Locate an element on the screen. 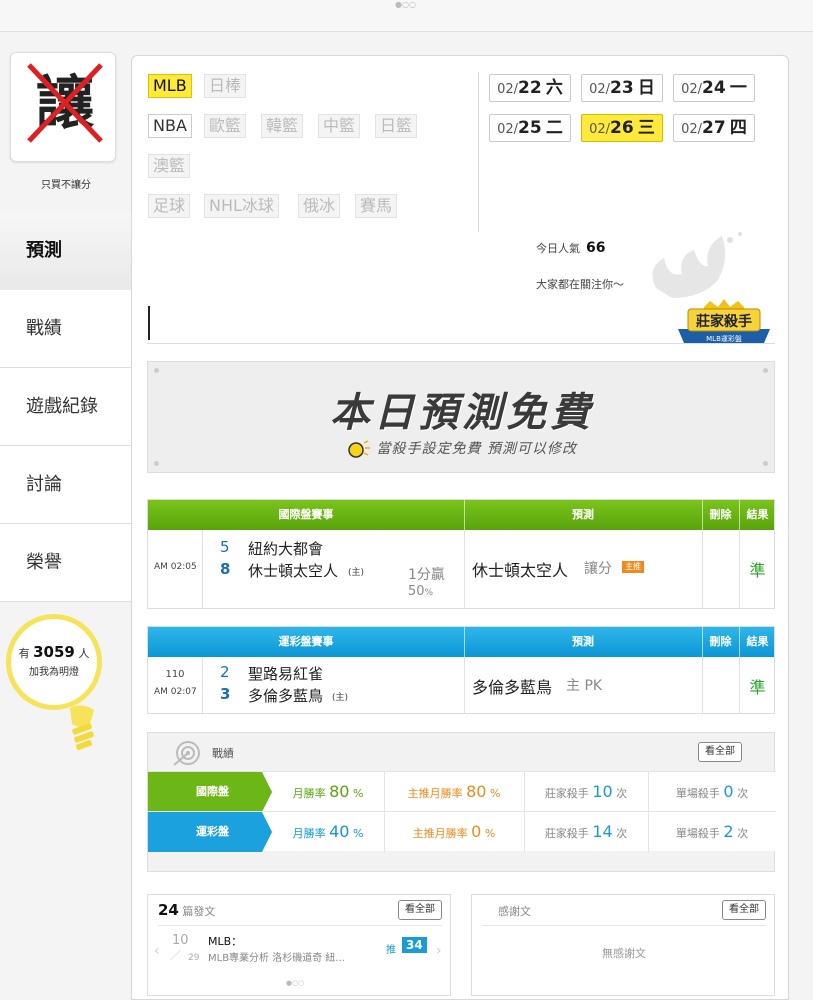  league-nhl: NHL冰球 is located at coordinates (241, 206).